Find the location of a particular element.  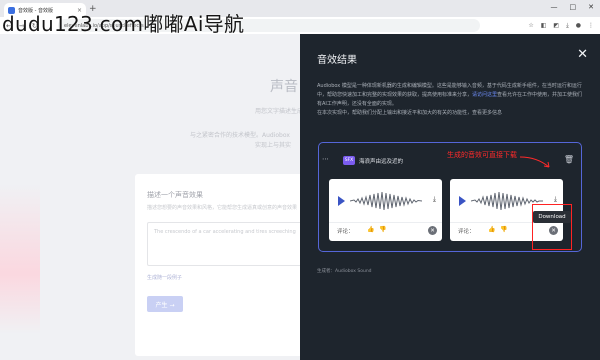

description-text: 在本次实现中，帮助我们分配上输出和接近平和加大的有关的功能性，查看更多信息 is located at coordinates (410, 113).